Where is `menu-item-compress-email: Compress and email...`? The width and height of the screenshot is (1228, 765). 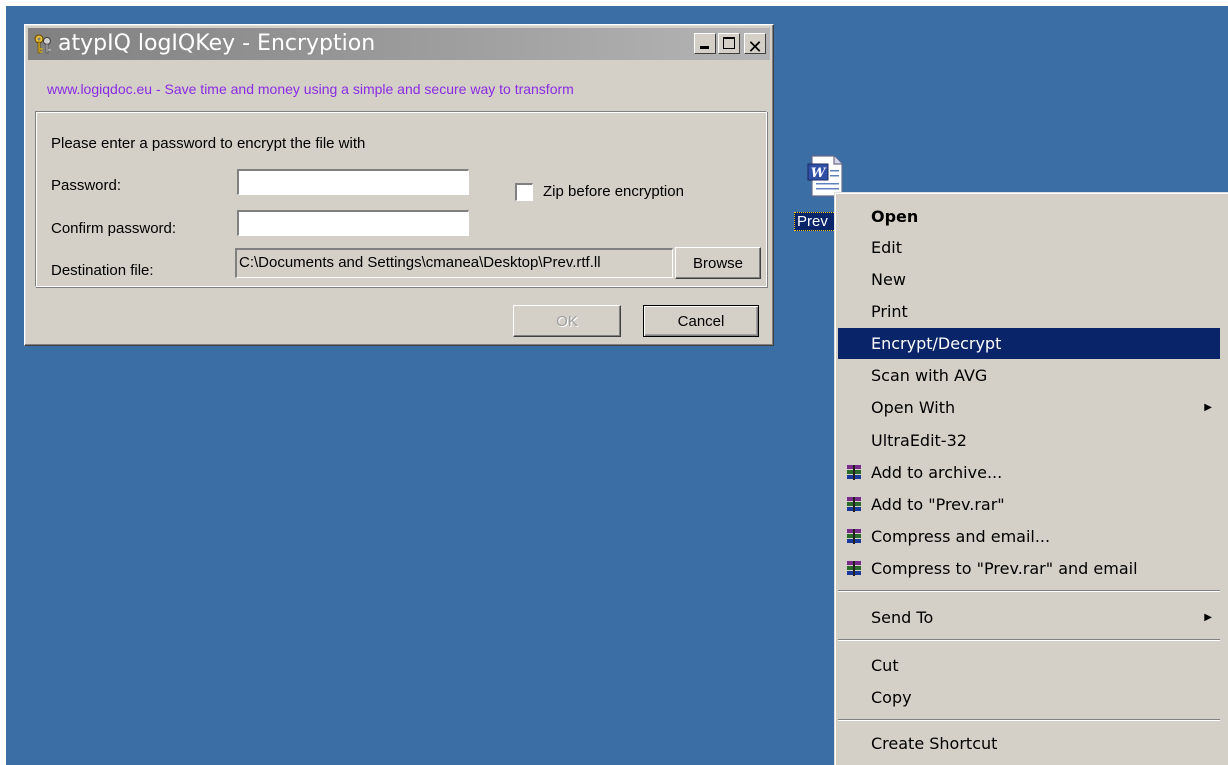 menu-item-compress-email: Compress and email... is located at coordinates (1029, 536).